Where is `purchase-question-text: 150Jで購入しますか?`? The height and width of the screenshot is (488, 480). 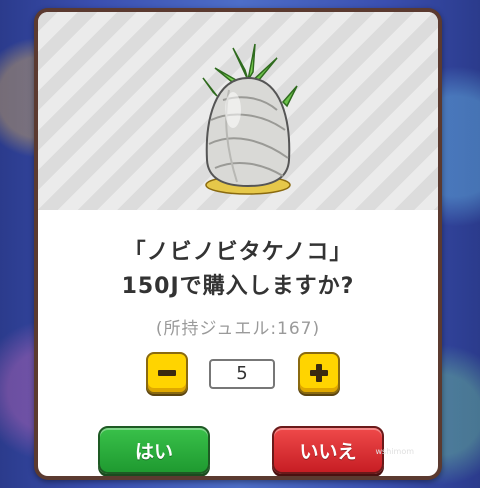
purchase-question-text: 150Jで購入しますか? is located at coordinates (238, 286).